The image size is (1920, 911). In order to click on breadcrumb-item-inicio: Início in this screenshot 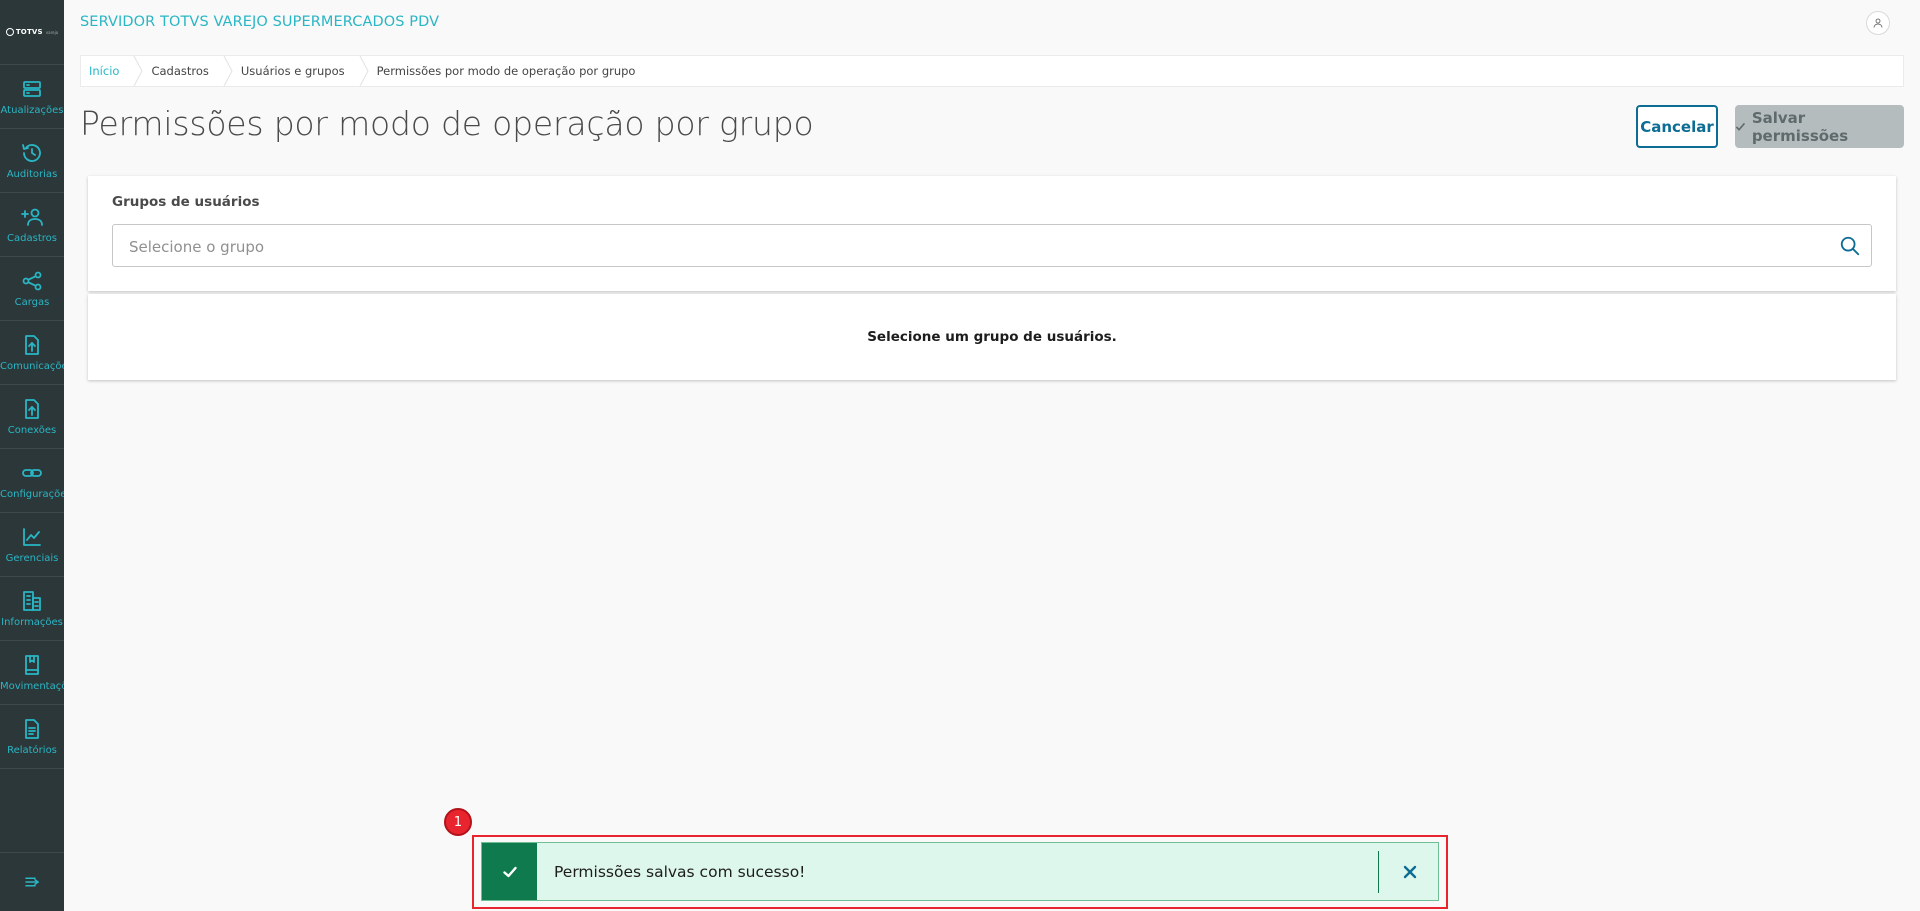, I will do `click(107, 71)`.